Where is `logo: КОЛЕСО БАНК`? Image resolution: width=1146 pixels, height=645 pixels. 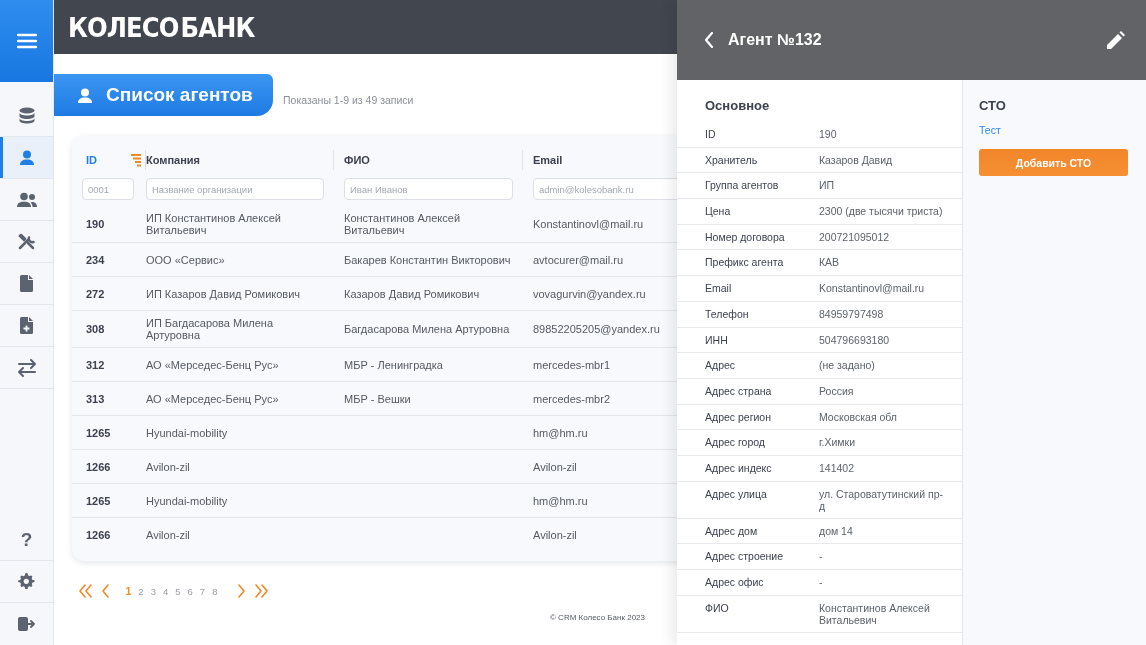
logo: КОЛЕСО БАНК is located at coordinates (161, 27).